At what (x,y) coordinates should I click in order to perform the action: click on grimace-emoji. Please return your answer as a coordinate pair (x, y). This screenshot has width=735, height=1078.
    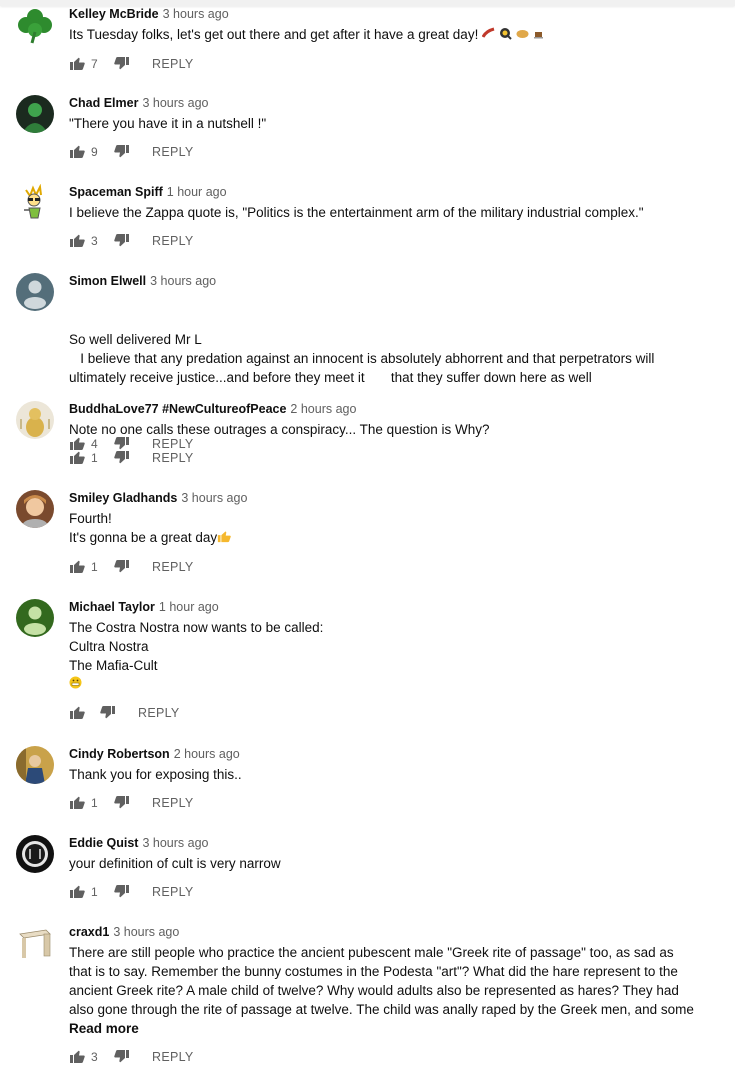
    Looking at the image, I should click on (382, 684).